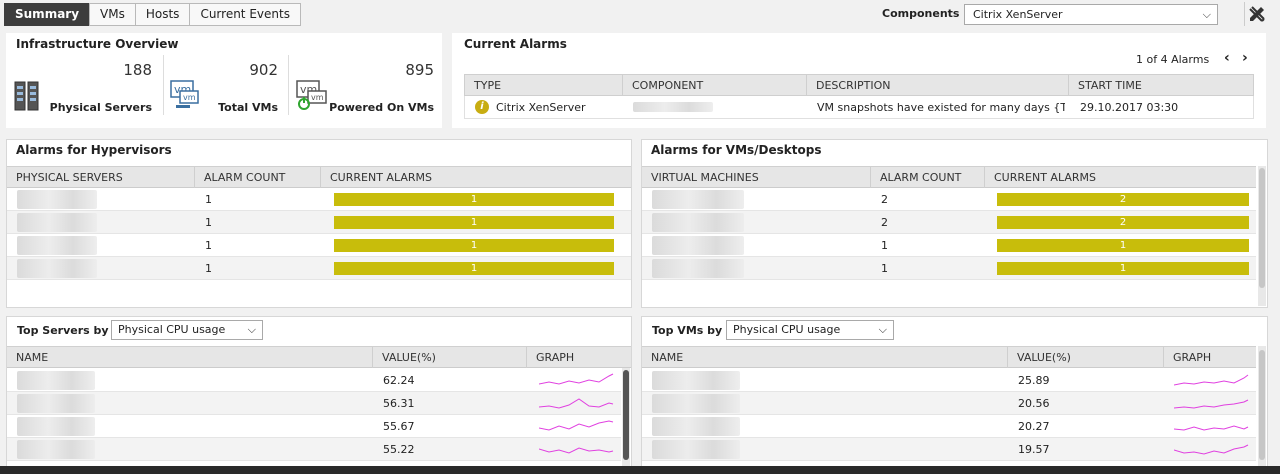 The height and width of the screenshot is (474, 1280). Describe the element at coordinates (1227, 58) in the screenshot. I see `chevron-left-icon: ‹` at that location.